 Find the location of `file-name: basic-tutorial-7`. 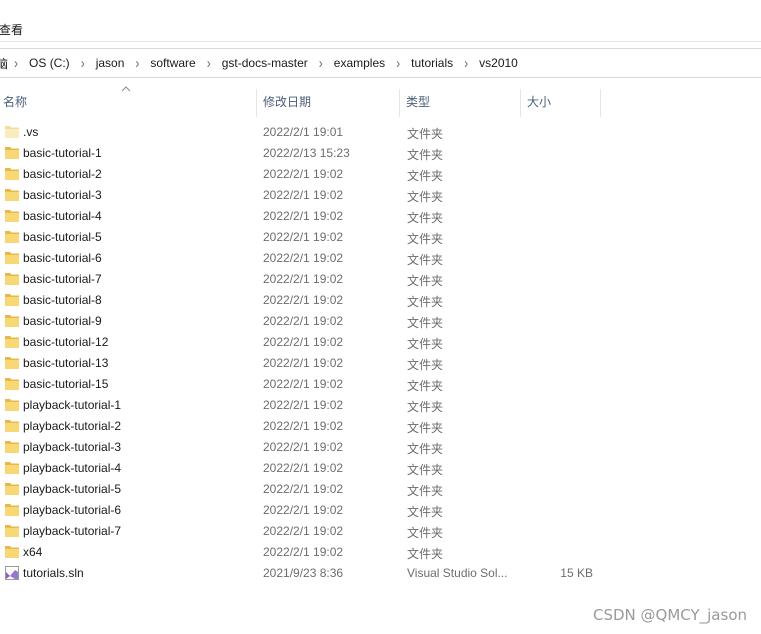

file-name: basic-tutorial-7 is located at coordinates (62, 279).